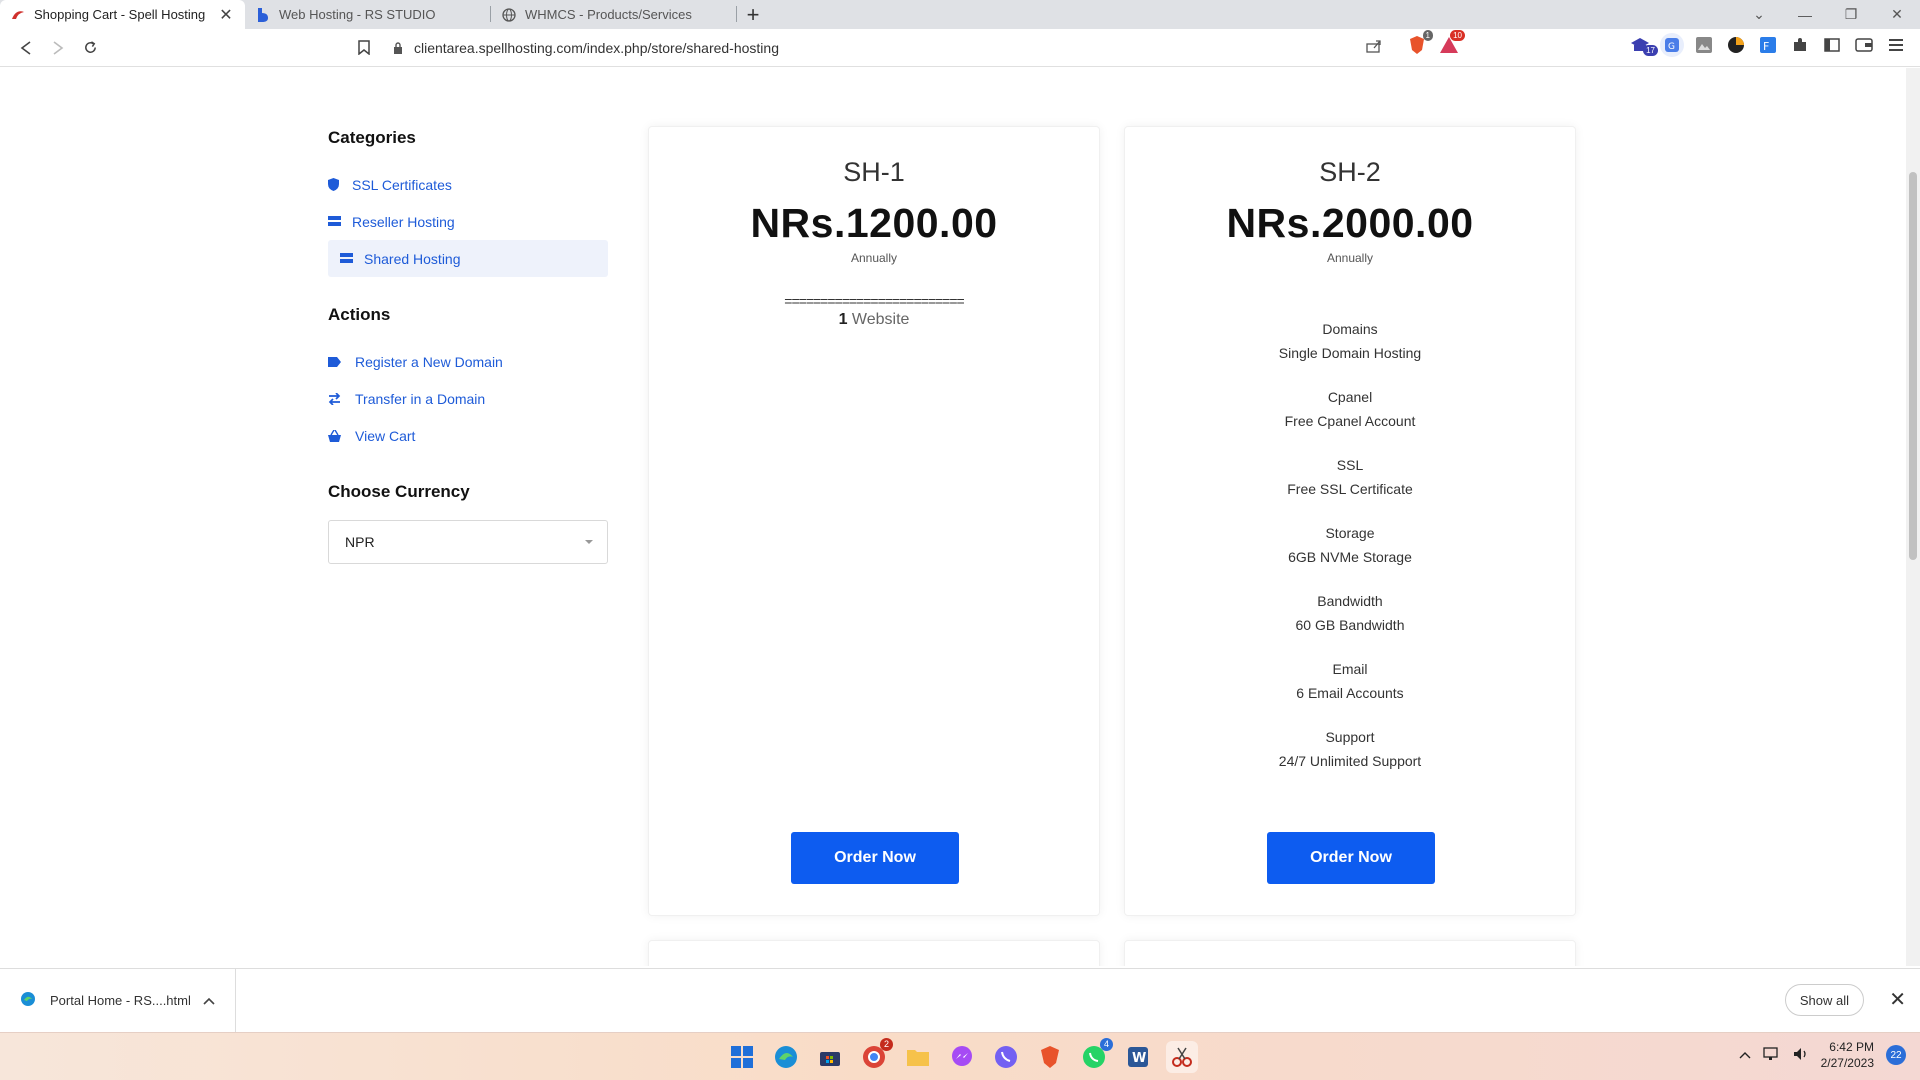  Describe the element at coordinates (468, 221) in the screenshot. I see `category-reseller-hosting: Reseller Hosting` at that location.